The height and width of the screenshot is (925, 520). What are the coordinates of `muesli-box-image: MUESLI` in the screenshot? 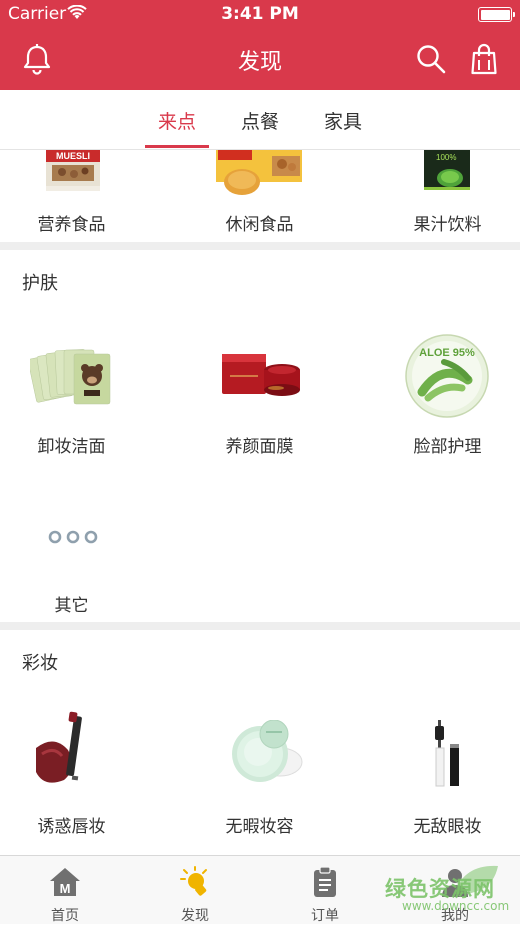 It's located at (73, 171).